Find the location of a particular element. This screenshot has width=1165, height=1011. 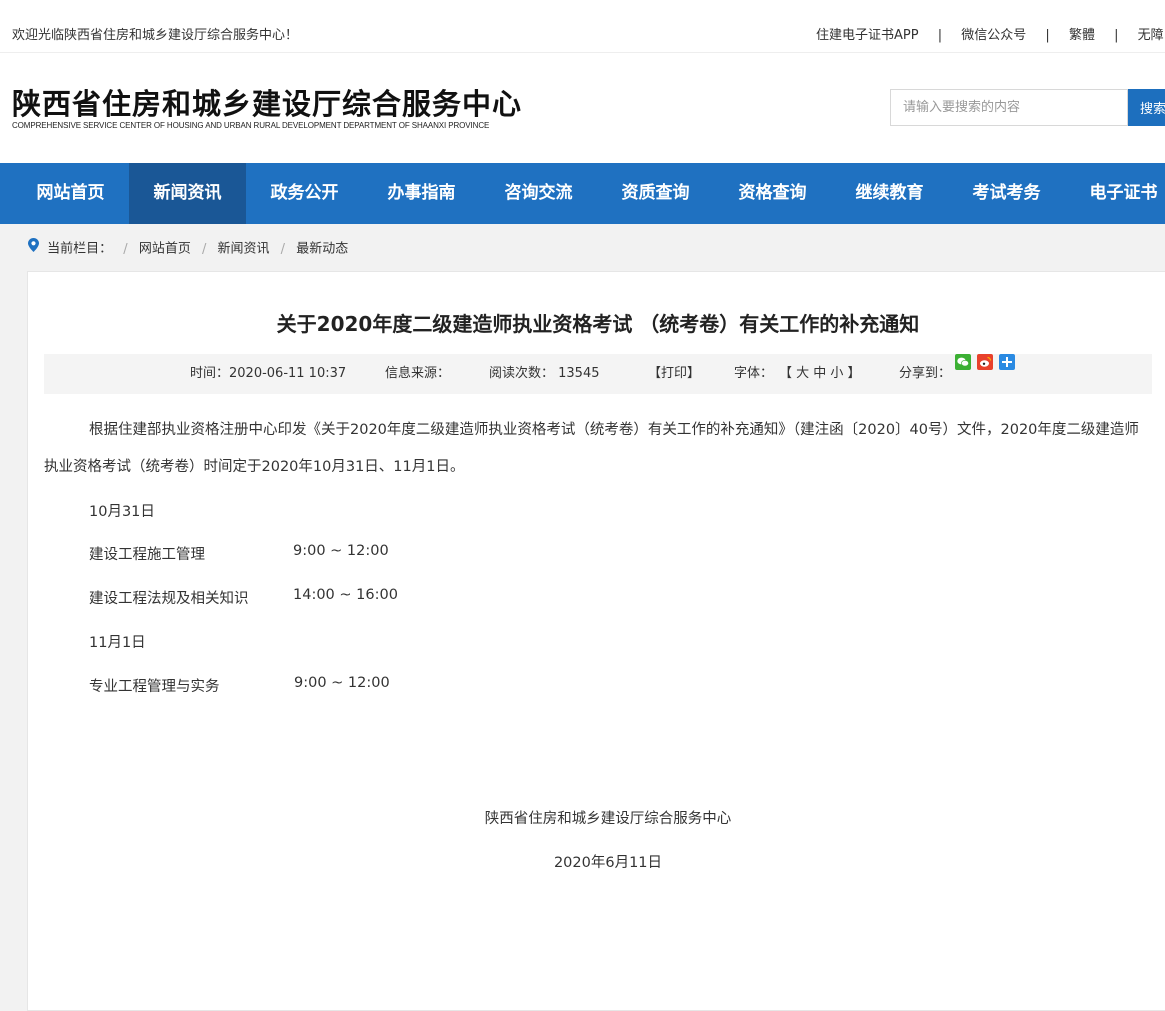

location-pin-icon is located at coordinates (33, 249).